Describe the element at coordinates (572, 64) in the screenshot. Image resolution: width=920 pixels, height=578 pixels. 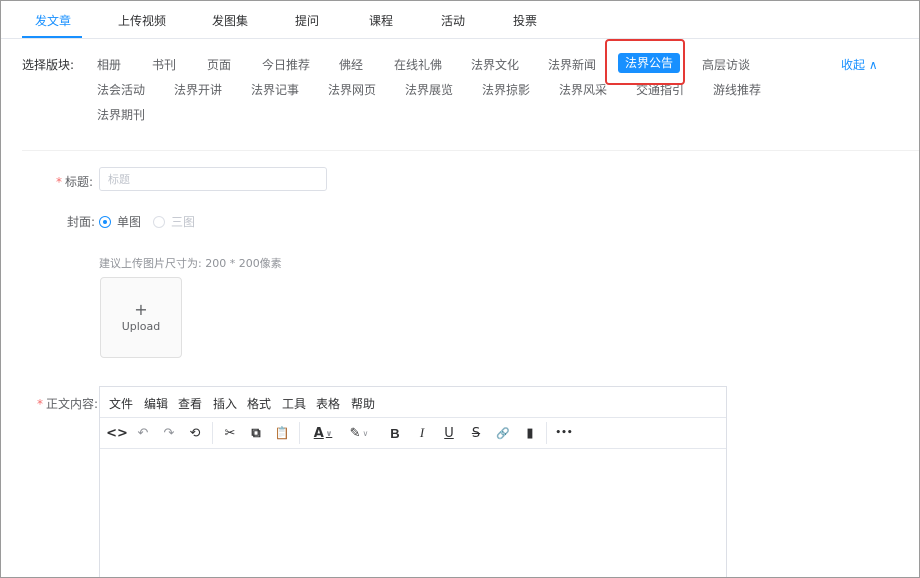
I see `section-item: 法界新闻` at that location.